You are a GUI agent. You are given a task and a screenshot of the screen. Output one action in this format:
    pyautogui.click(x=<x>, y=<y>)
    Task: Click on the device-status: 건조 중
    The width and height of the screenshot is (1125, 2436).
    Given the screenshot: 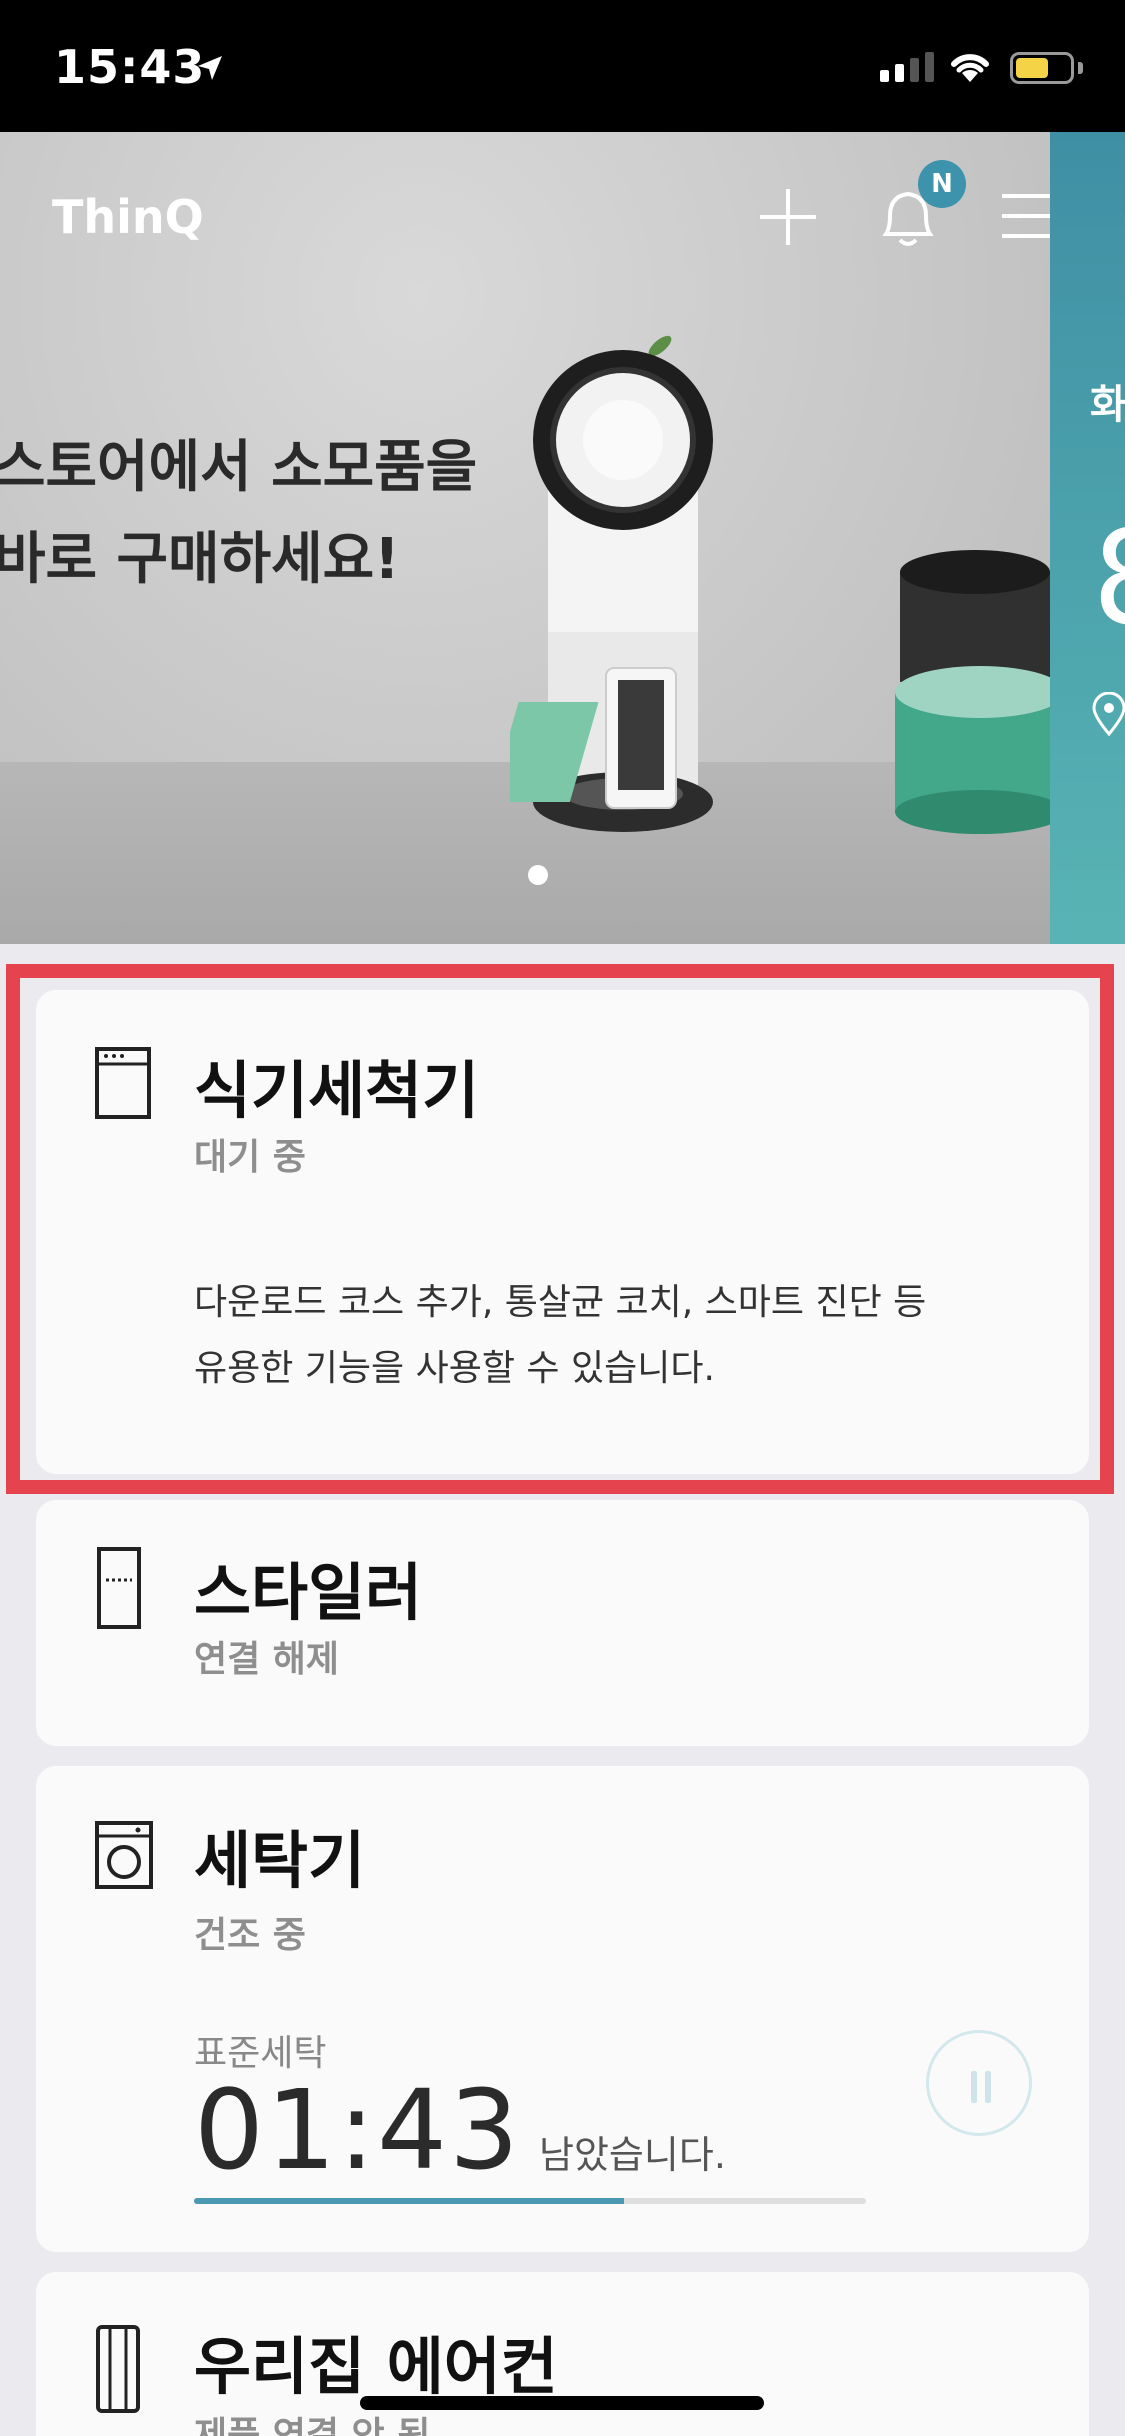 What is the action you would take?
    pyautogui.click(x=250, y=1935)
    